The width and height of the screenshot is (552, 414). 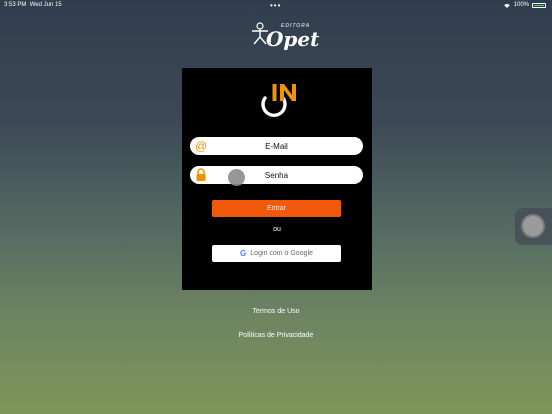 I want to click on power-in-logo-icon, so click(x=278, y=101).